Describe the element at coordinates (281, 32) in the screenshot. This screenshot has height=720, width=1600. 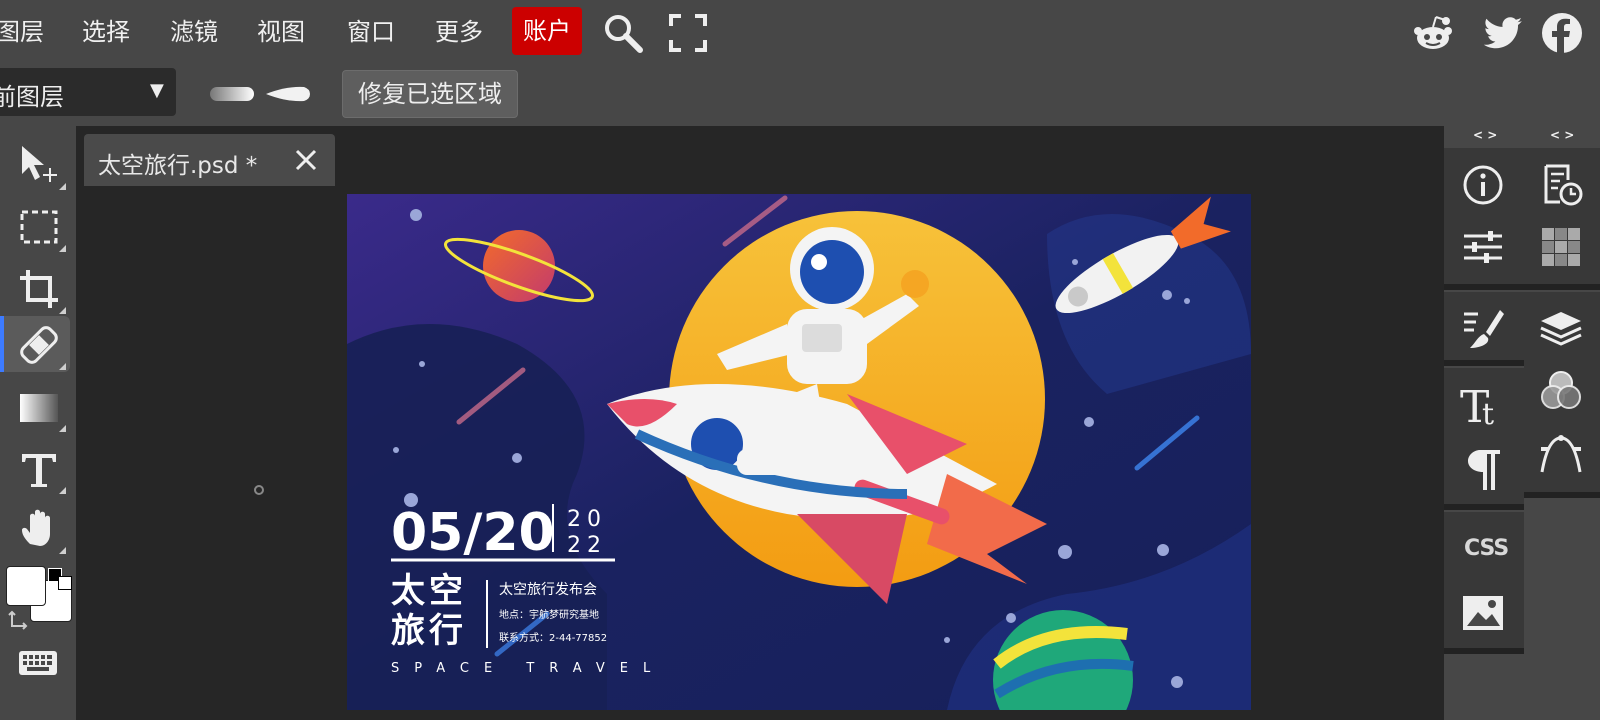
I see `menu-view: 视图` at that location.